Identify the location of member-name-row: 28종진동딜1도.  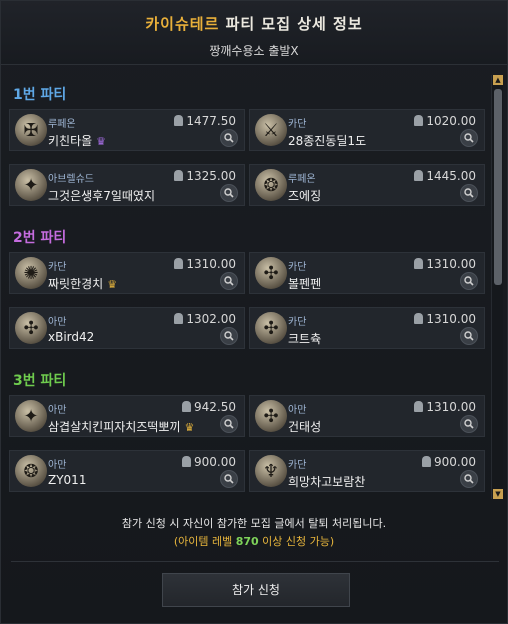
(327, 140).